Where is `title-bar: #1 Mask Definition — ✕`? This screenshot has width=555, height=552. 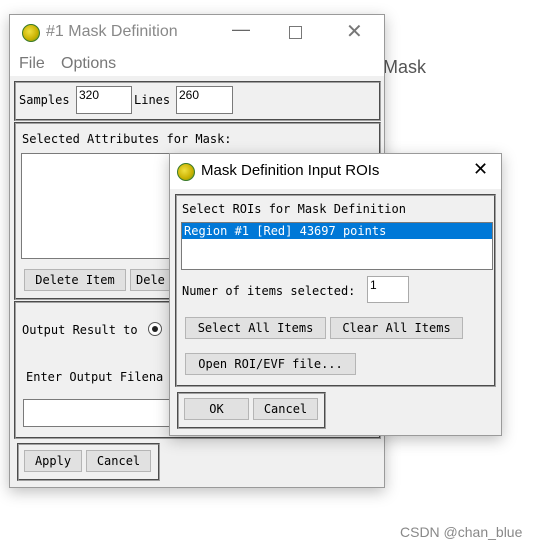
title-bar: #1 Mask Definition — ✕ is located at coordinates (197, 33).